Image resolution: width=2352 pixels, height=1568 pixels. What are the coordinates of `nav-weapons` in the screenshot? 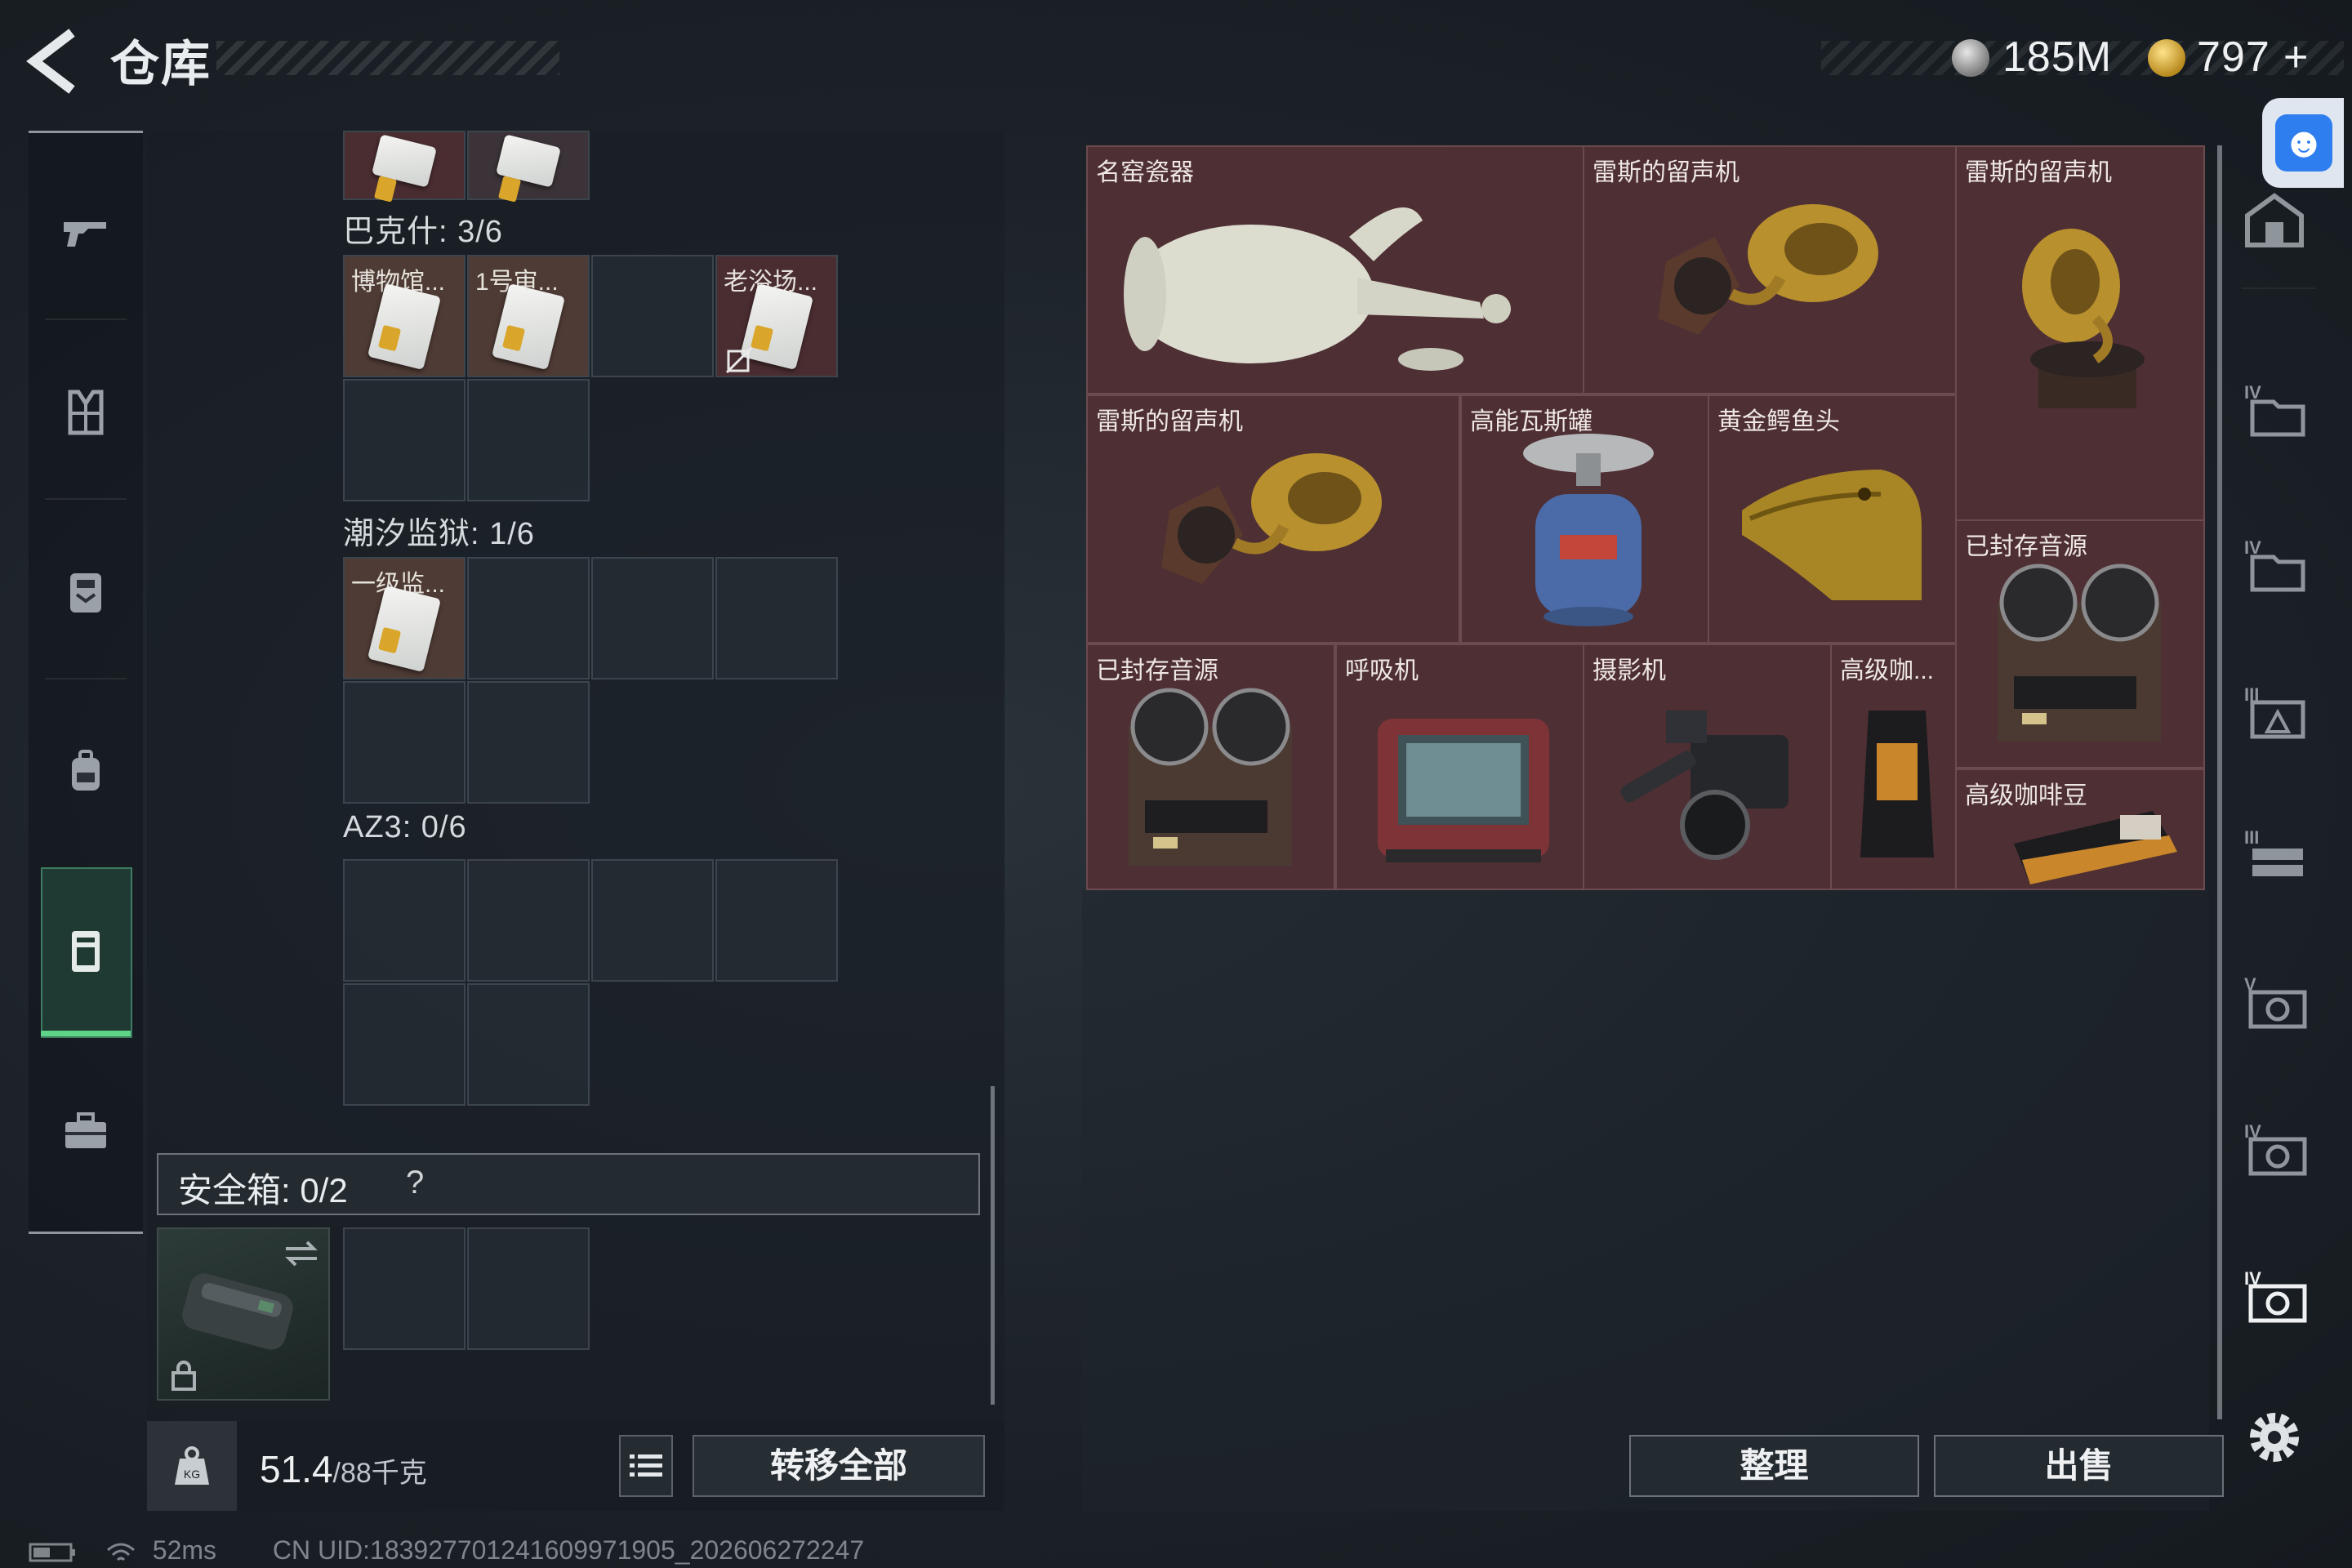 It's located at (86, 232).